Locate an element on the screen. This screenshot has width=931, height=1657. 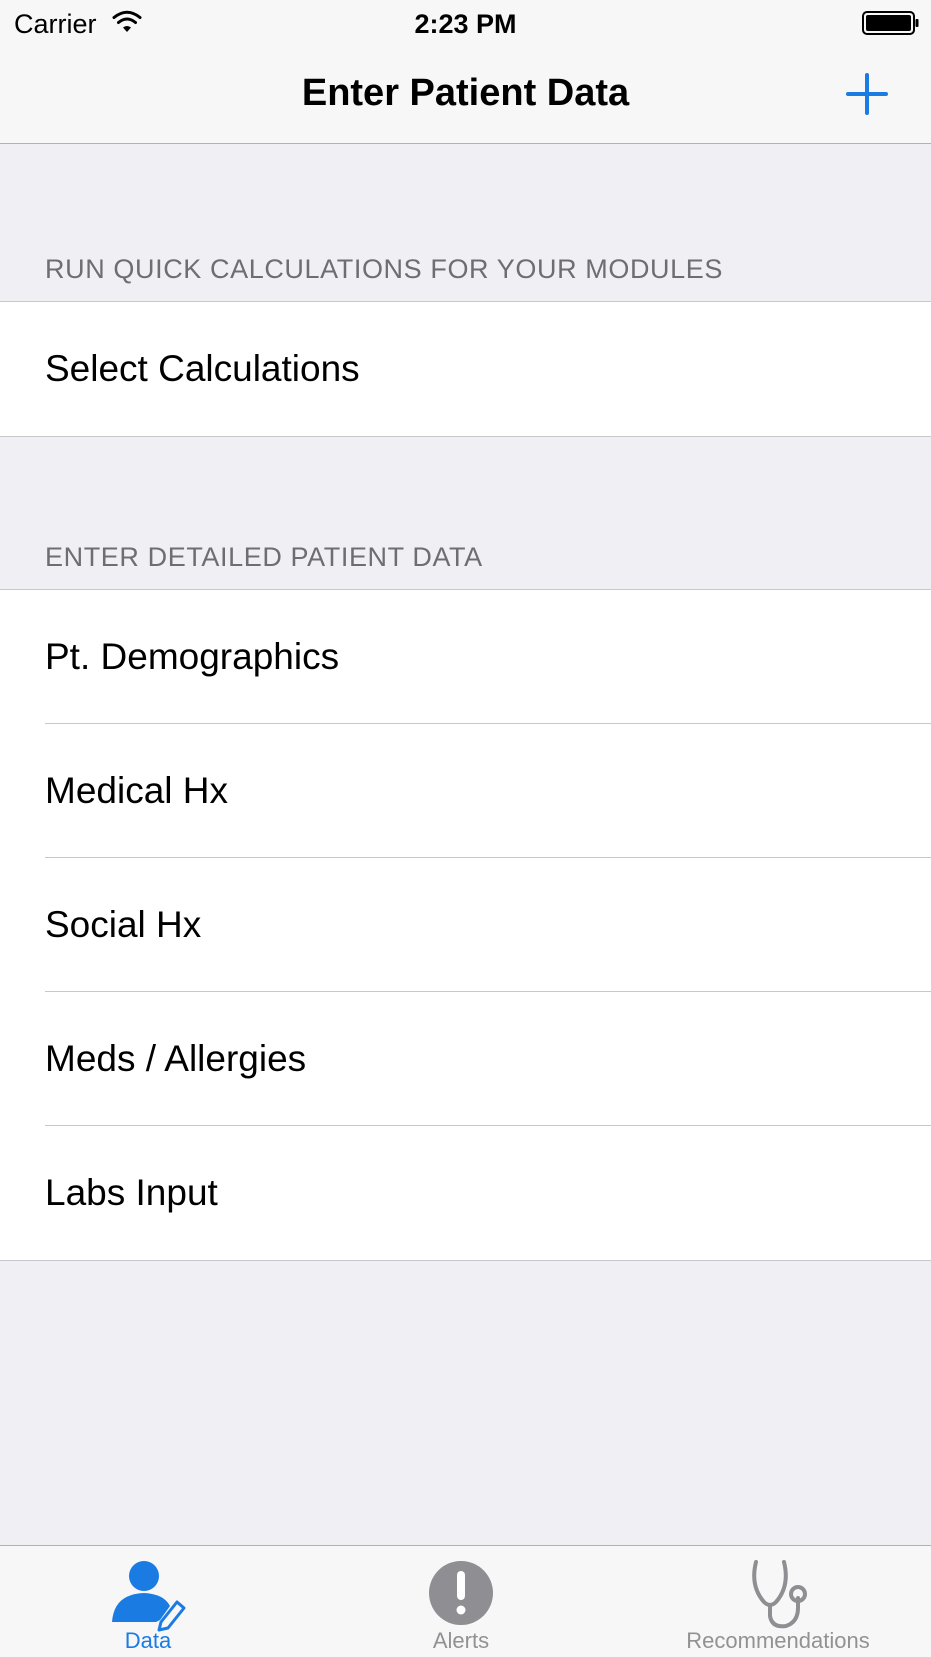
list-item-label: Select Calculations is located at coordinates (202, 368).